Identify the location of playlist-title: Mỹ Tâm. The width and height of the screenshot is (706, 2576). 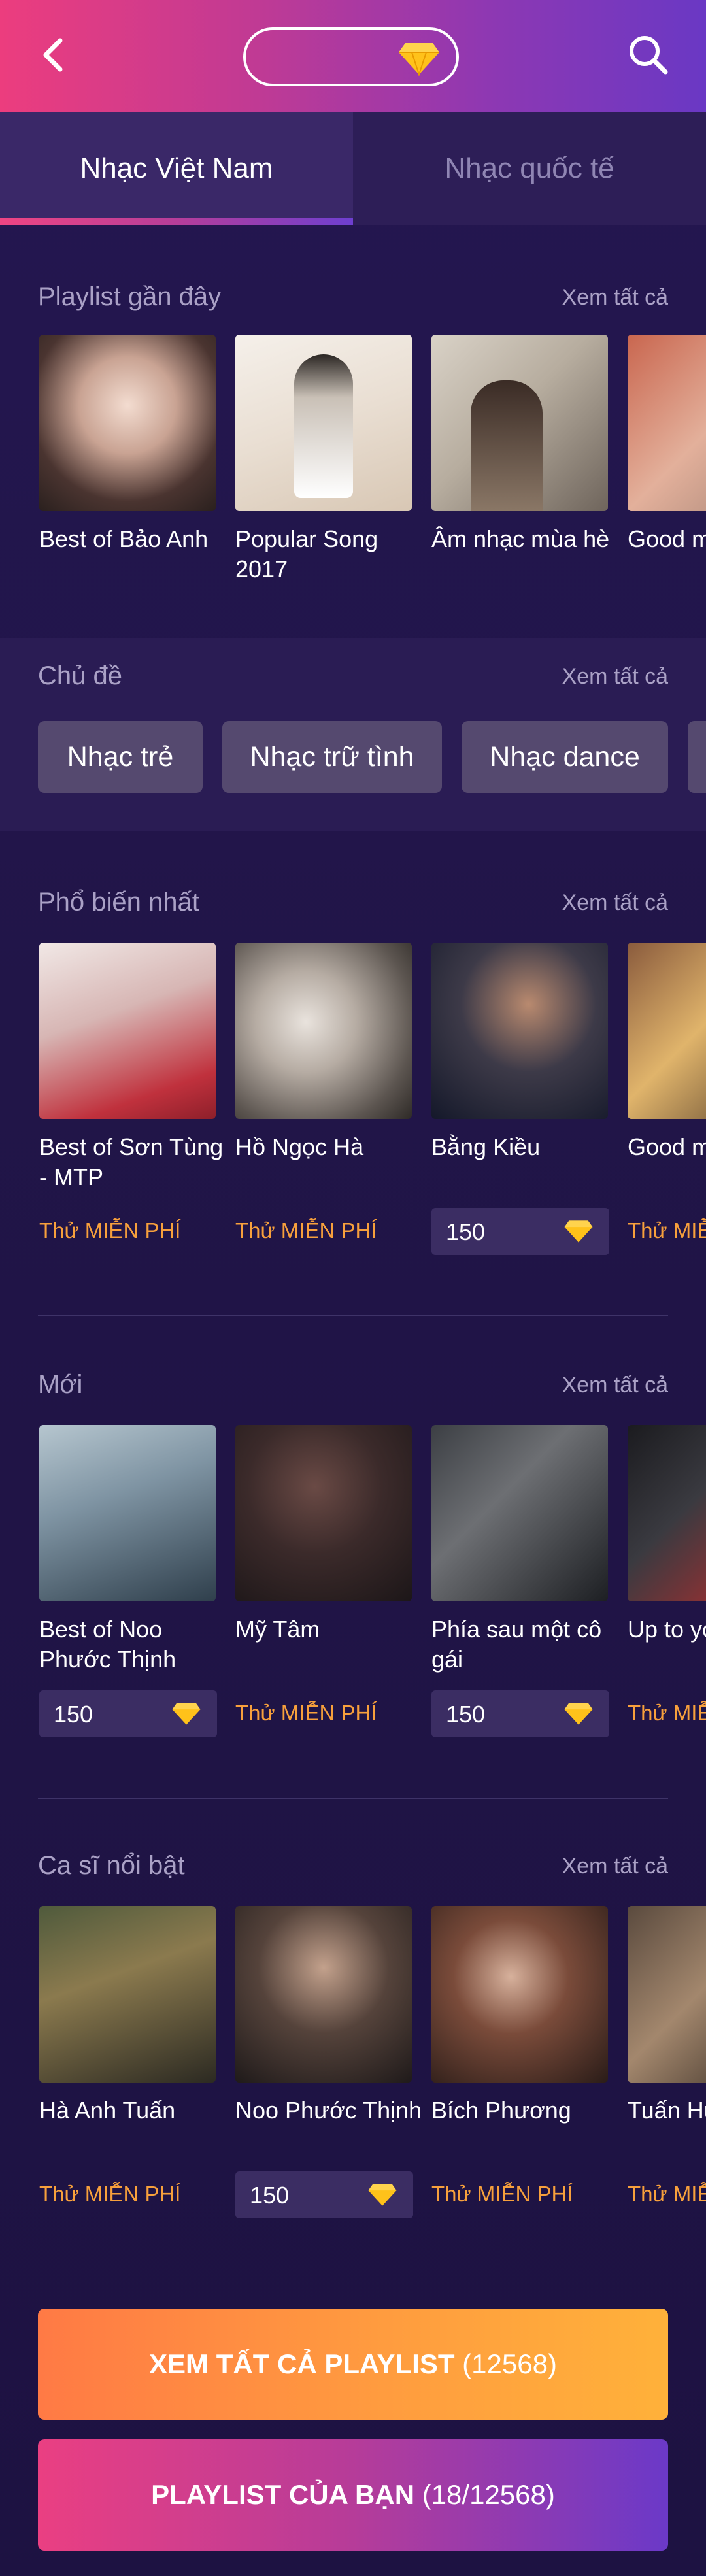
(277, 1629).